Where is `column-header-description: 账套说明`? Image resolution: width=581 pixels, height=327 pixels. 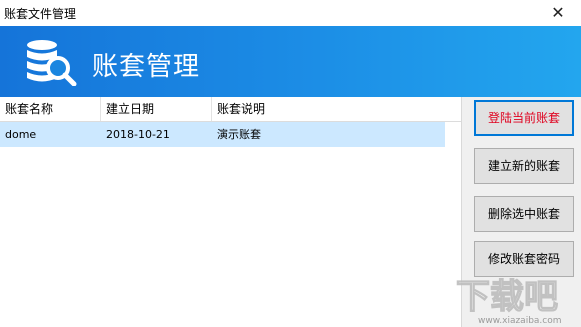 column-header-description: 账套说明 is located at coordinates (328, 109).